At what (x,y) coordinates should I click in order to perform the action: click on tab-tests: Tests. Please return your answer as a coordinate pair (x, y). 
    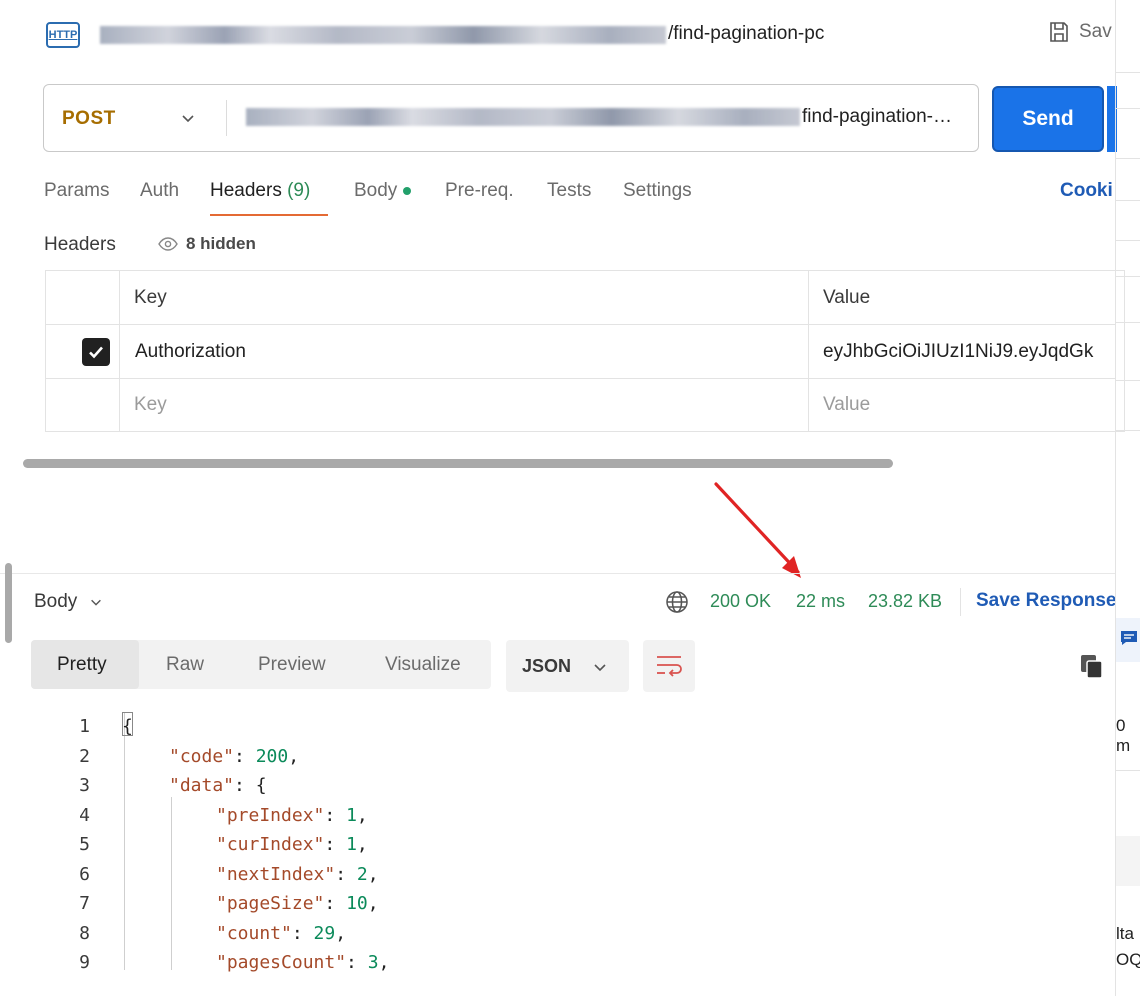
    Looking at the image, I should click on (569, 191).